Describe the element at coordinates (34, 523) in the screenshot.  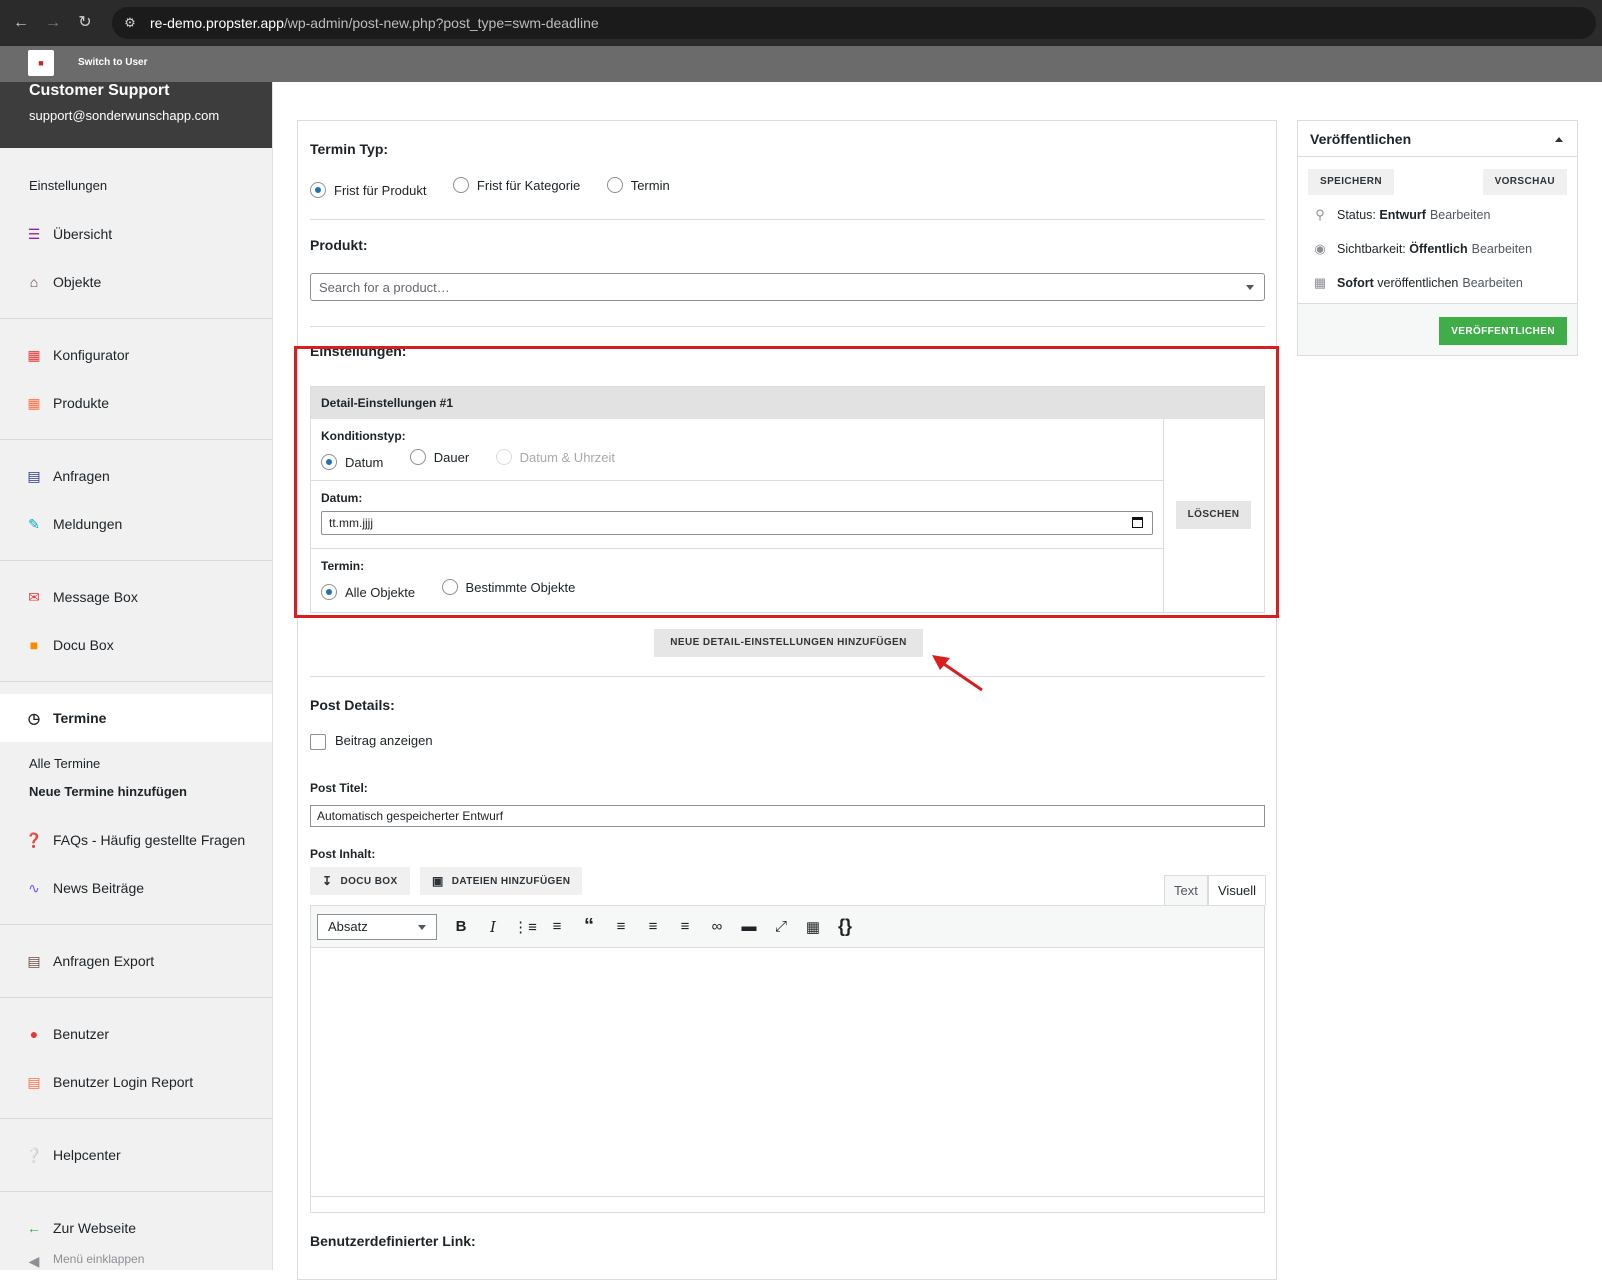
I see `edit-icon: ✎` at that location.